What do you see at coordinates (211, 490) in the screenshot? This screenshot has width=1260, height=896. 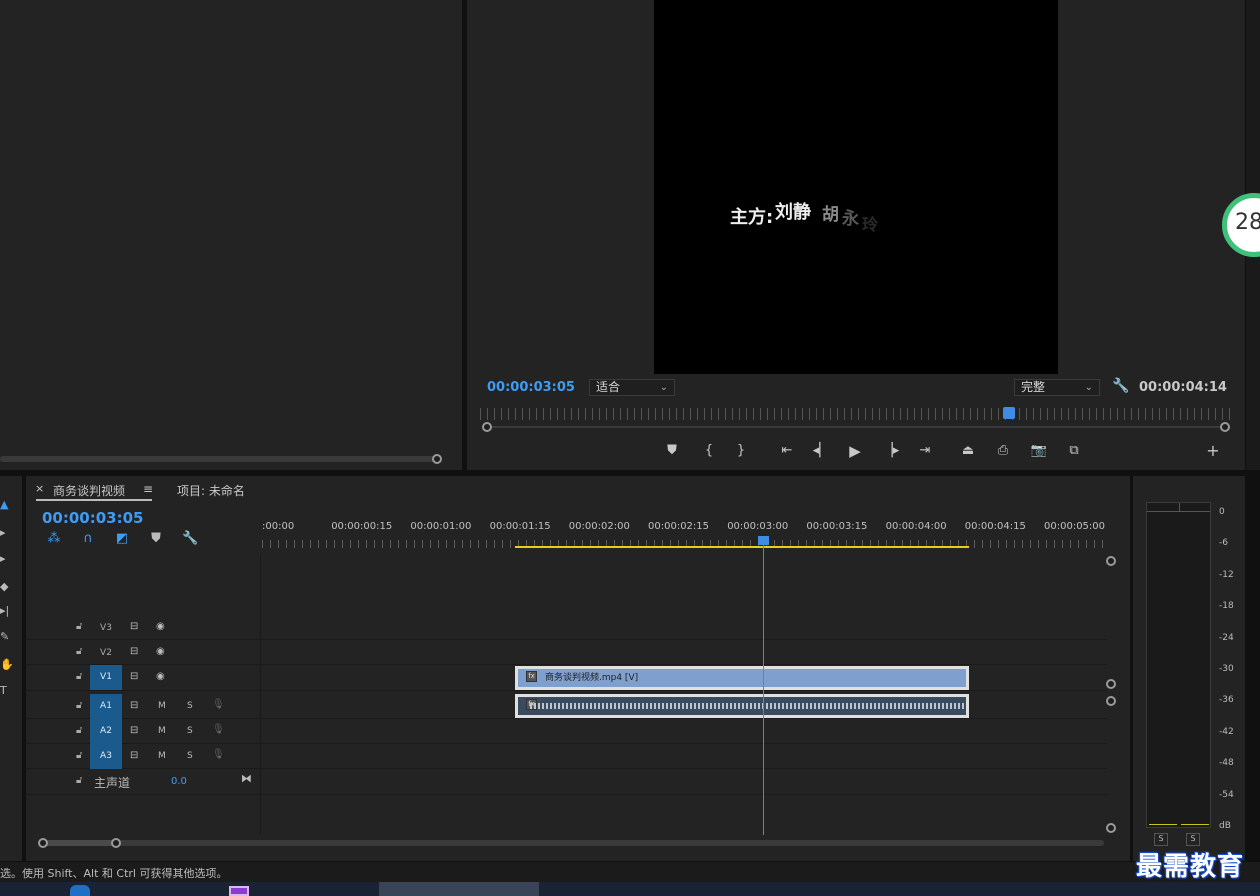 I see `tab-project: 项目: 未命名` at bounding box center [211, 490].